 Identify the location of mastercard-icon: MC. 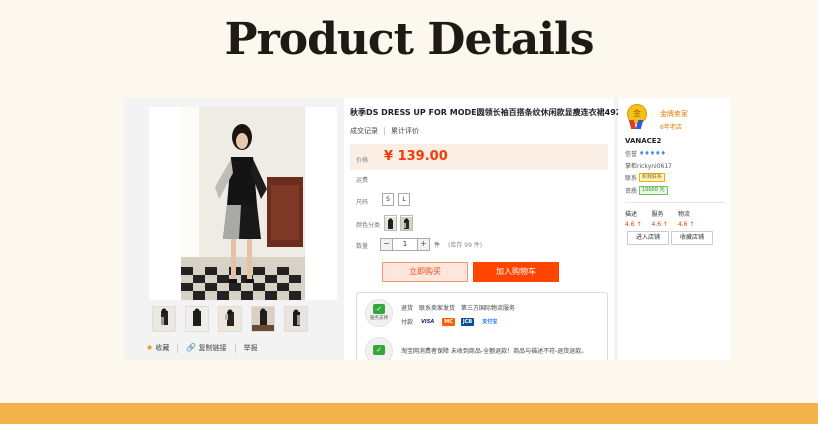
(448, 321).